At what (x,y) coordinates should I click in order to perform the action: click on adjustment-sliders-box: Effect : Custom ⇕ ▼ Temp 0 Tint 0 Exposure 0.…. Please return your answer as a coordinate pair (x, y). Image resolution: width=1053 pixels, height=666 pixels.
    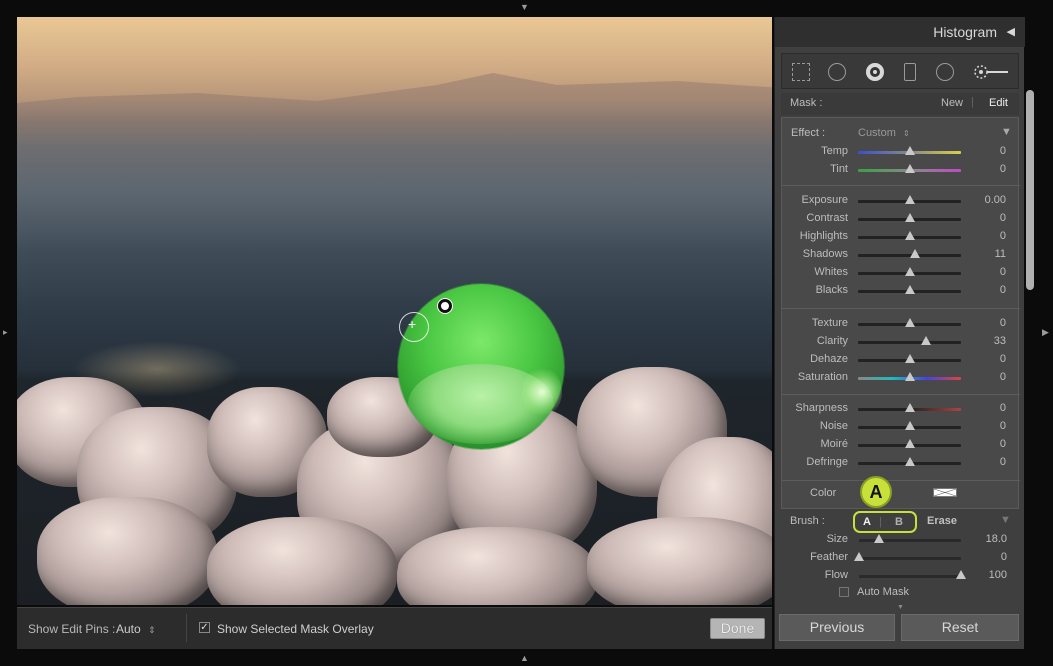
    Looking at the image, I should click on (900, 313).